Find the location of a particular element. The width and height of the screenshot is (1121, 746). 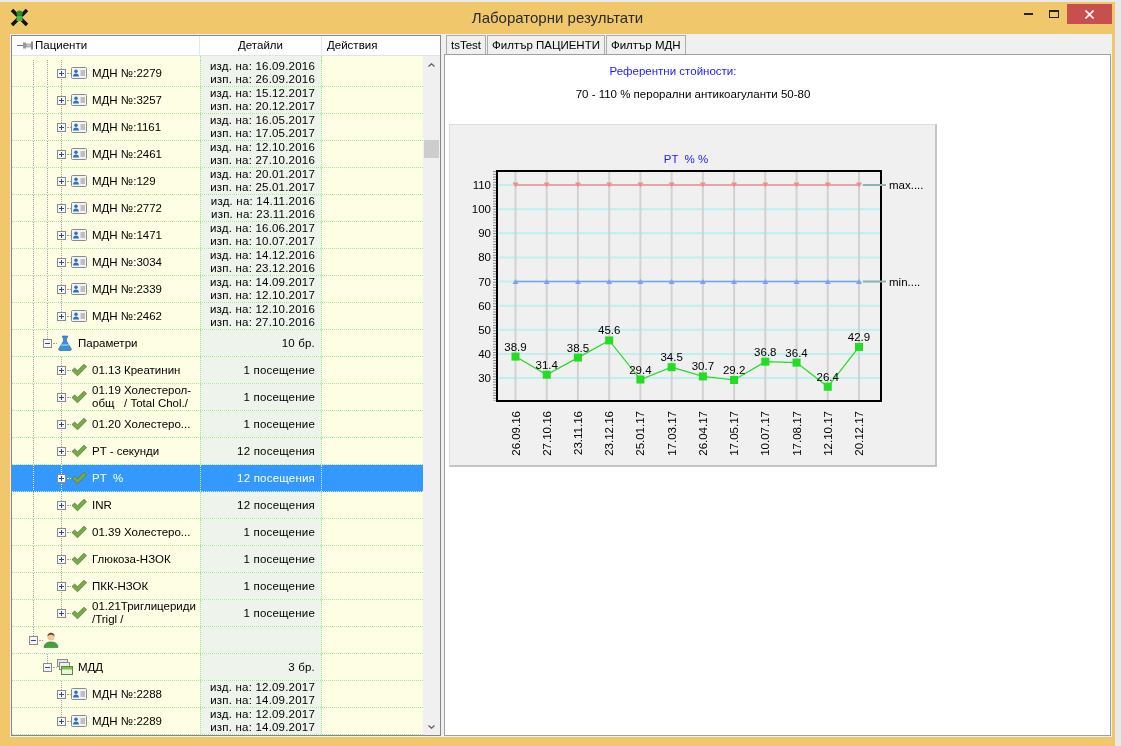

node-label: МДН №:1471 is located at coordinates (127, 235).